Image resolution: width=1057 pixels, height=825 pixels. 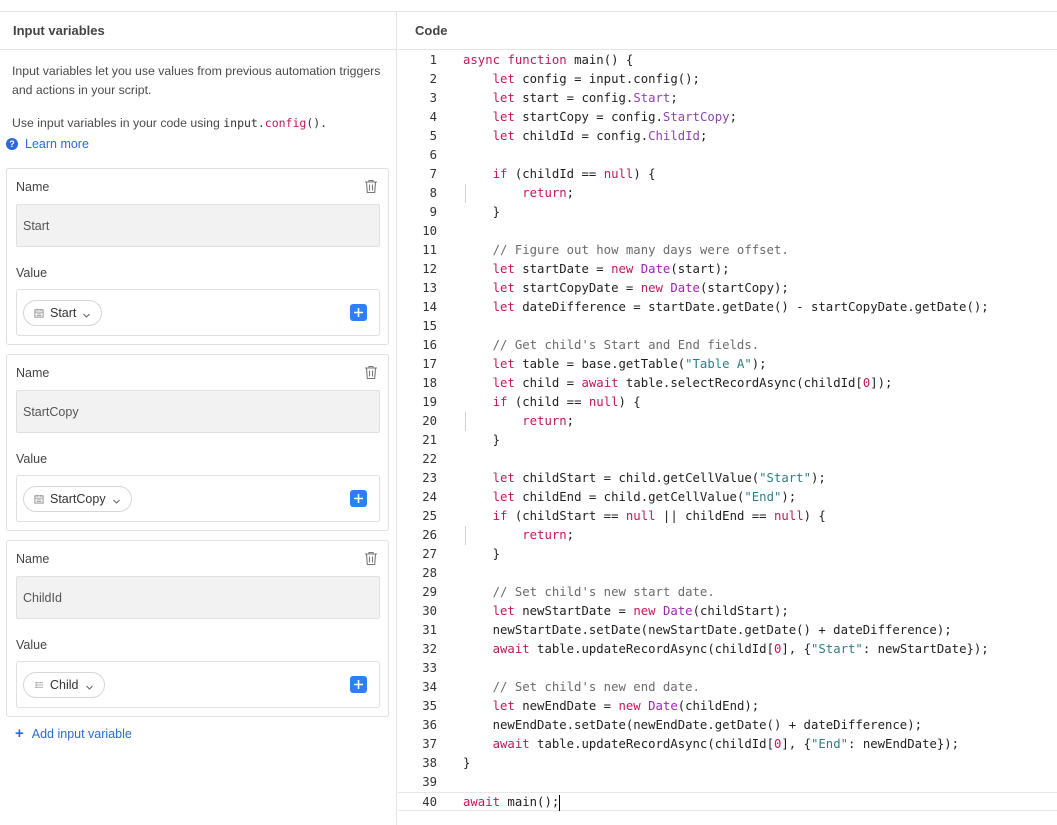 What do you see at coordinates (727, 79) in the screenshot?
I see `code-line: 2 let config = input.config();` at bounding box center [727, 79].